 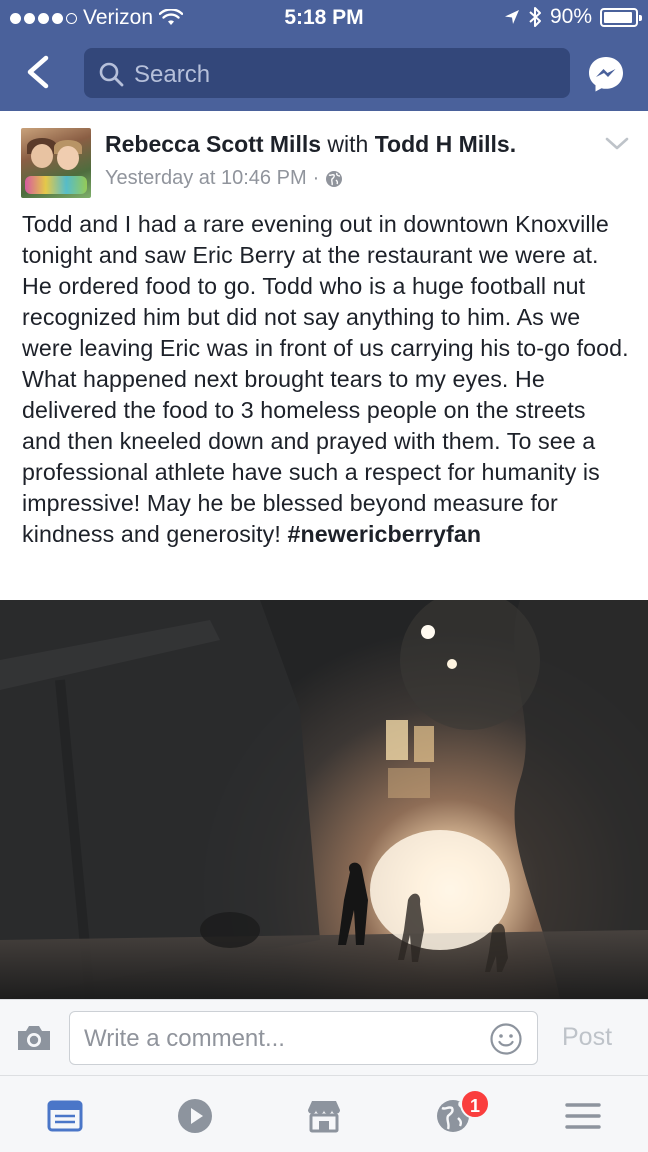 I want to click on menu-icon, so click(x=583, y=1116).